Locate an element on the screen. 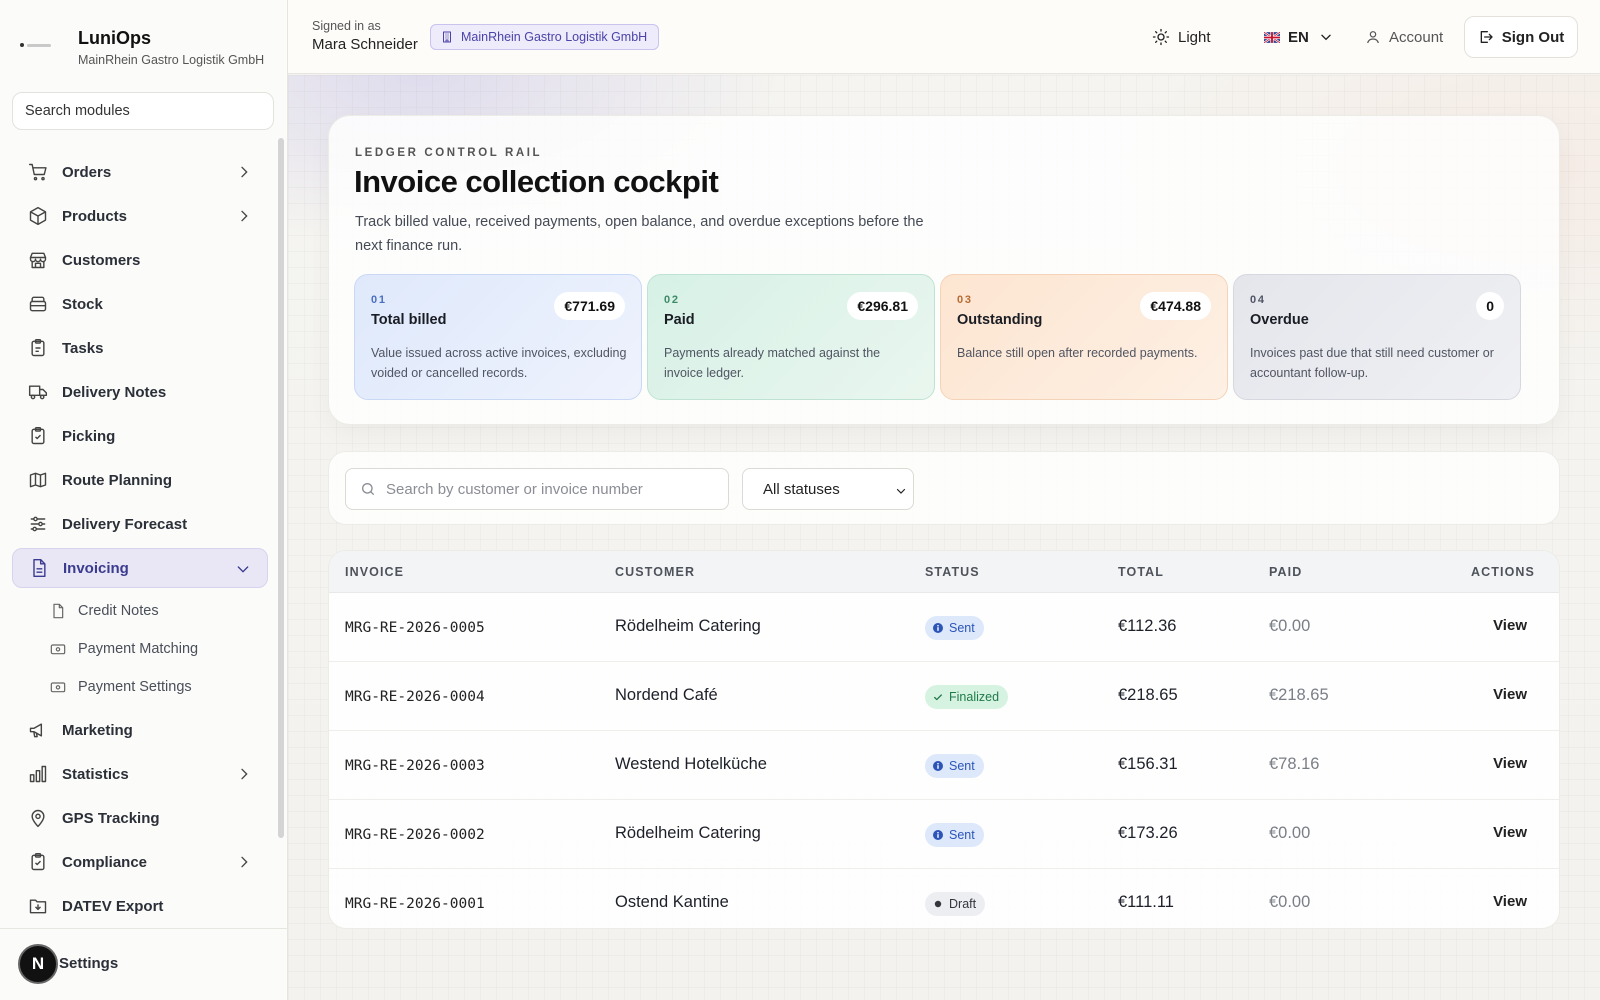 The height and width of the screenshot is (1000, 1600). cart-icon is located at coordinates (38, 172).